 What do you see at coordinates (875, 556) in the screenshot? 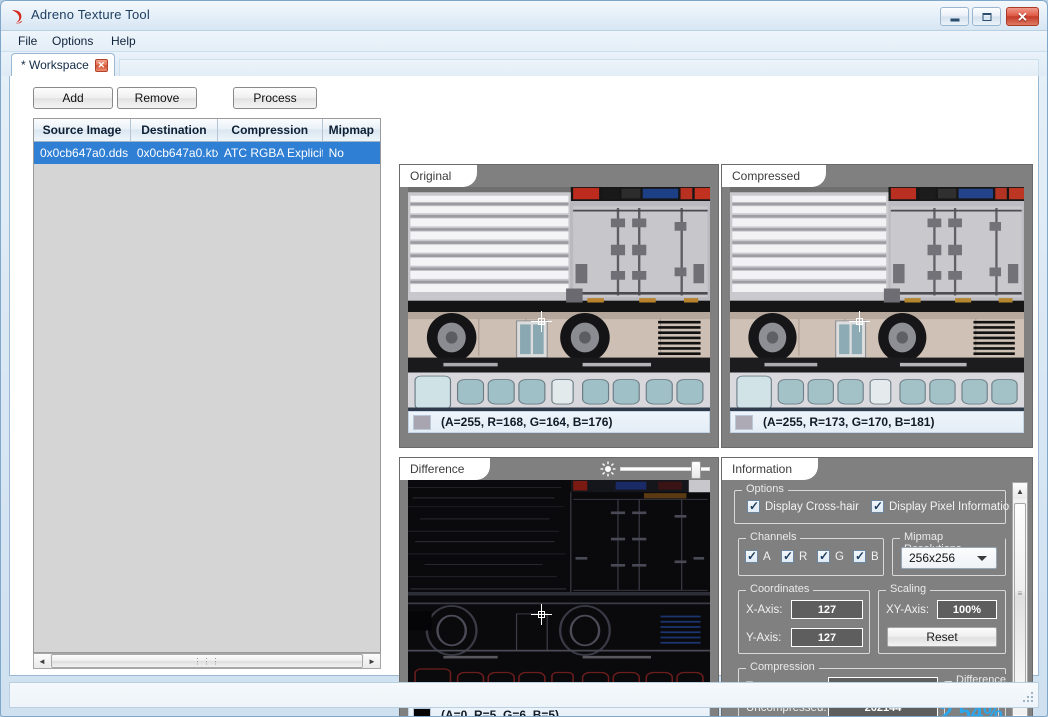
I see `channel-b-label: B` at bounding box center [875, 556].